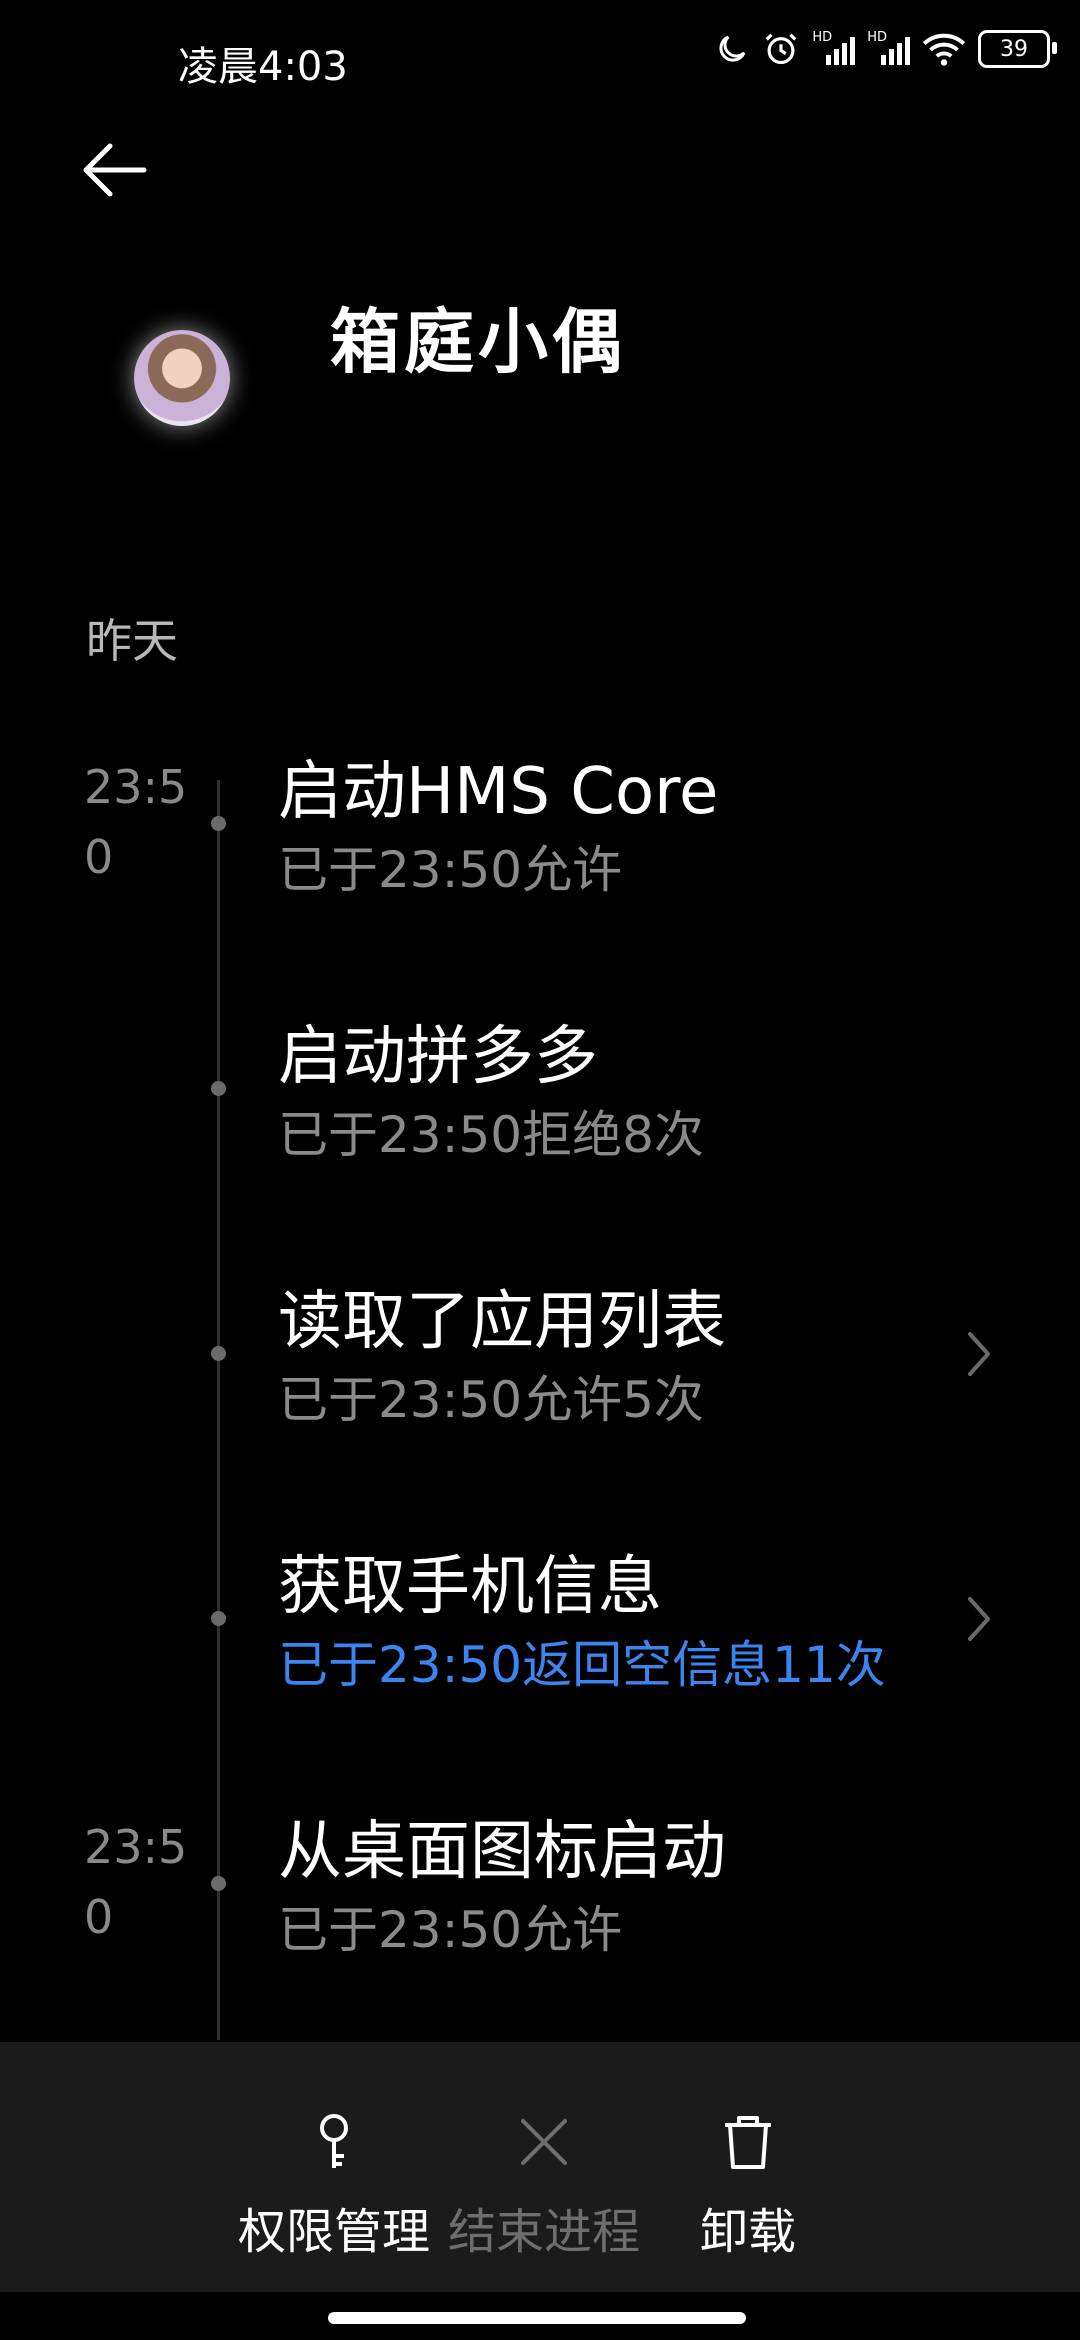  What do you see at coordinates (748, 2142) in the screenshot?
I see `trash-icon` at bounding box center [748, 2142].